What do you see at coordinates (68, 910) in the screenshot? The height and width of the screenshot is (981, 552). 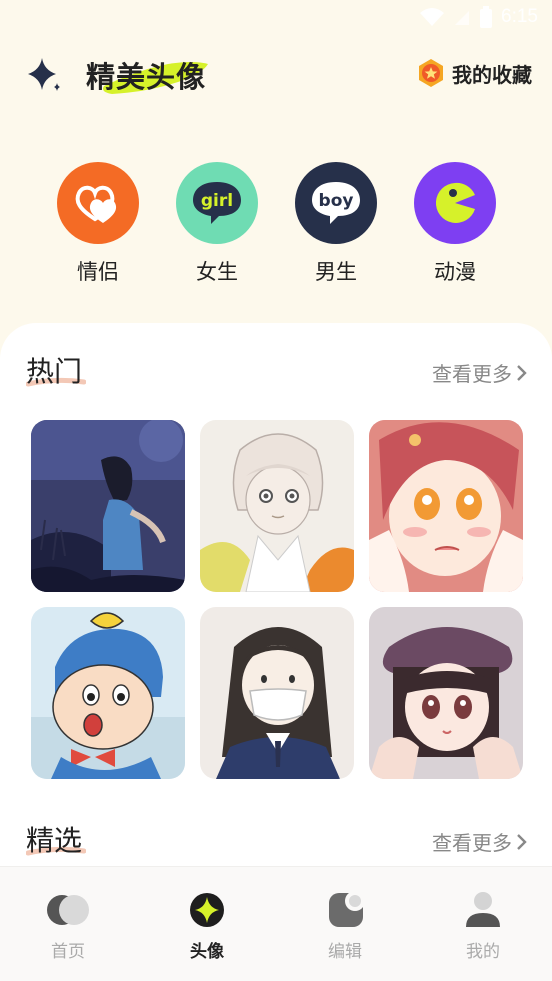 I see `home-icon` at bounding box center [68, 910].